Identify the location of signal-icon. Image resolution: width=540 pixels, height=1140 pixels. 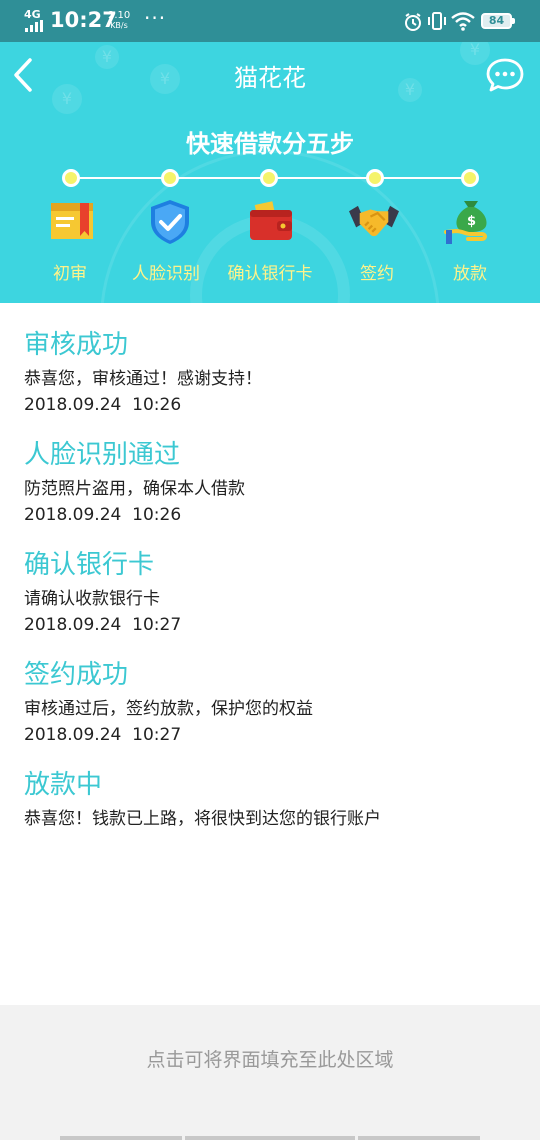
(34, 26).